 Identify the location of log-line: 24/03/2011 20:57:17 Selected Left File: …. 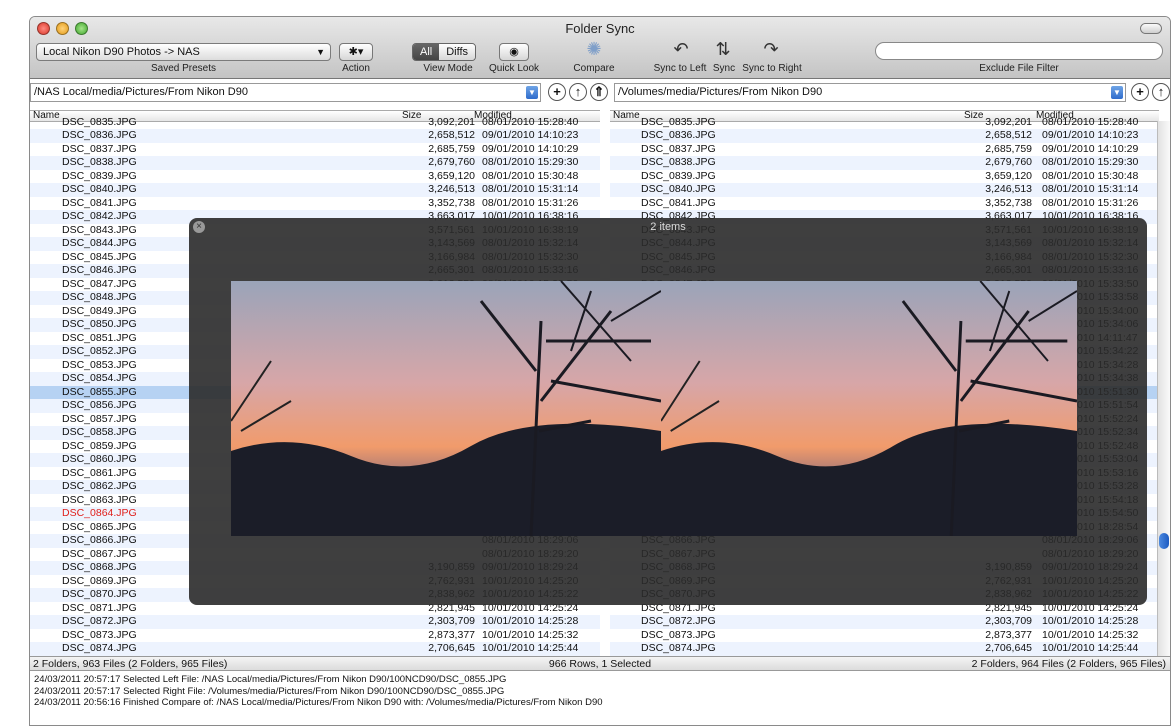
(270, 679).